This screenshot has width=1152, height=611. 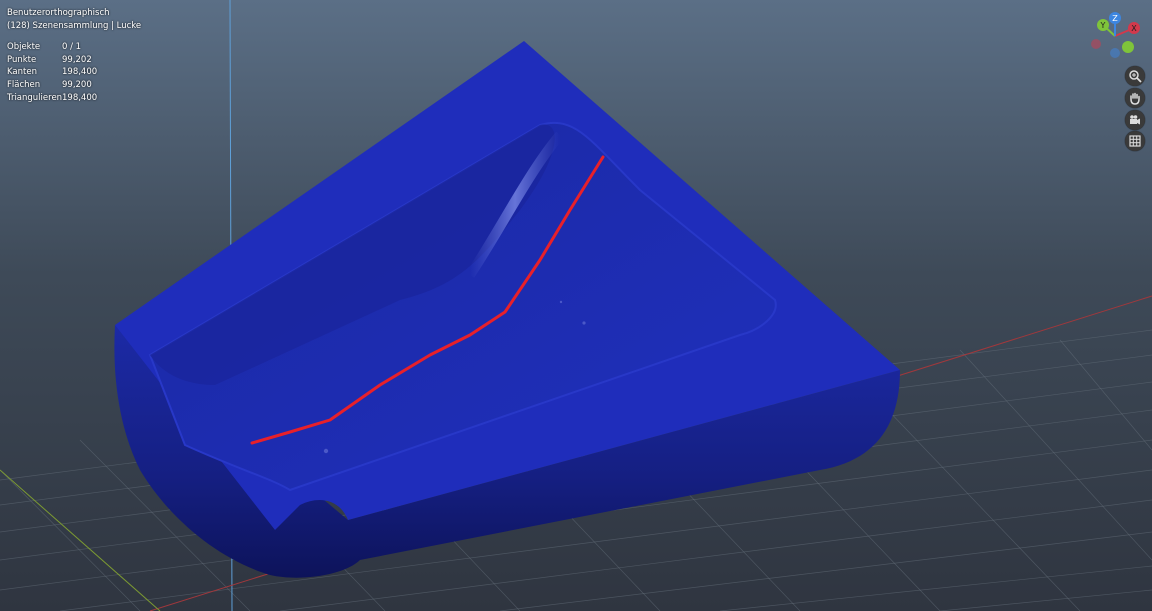 What do you see at coordinates (1103, 25) in the screenshot?
I see `gizmo-y-label: Y` at bounding box center [1103, 25].